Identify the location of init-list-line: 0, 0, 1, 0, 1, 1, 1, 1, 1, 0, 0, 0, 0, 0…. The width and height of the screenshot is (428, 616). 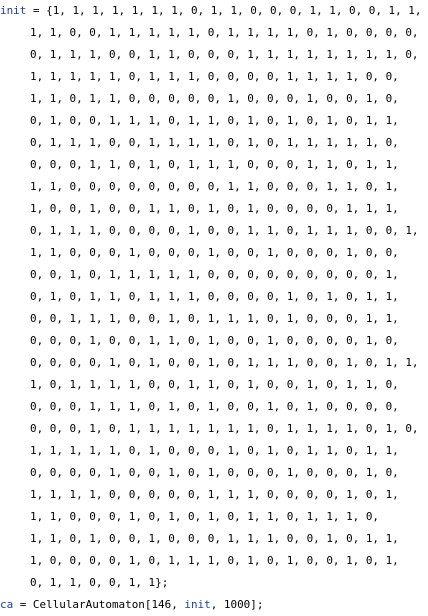
(214, 274).